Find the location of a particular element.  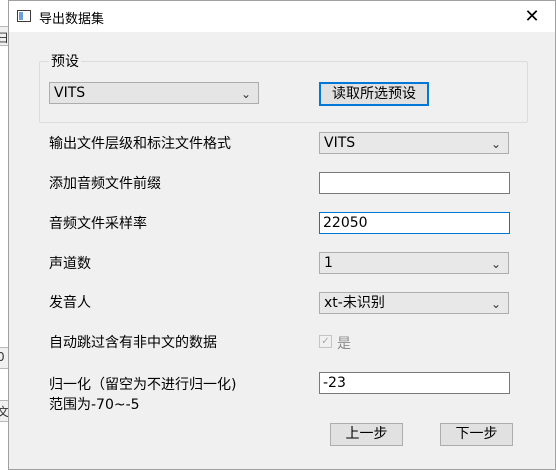

normalize-input: -23 is located at coordinates (414, 383).